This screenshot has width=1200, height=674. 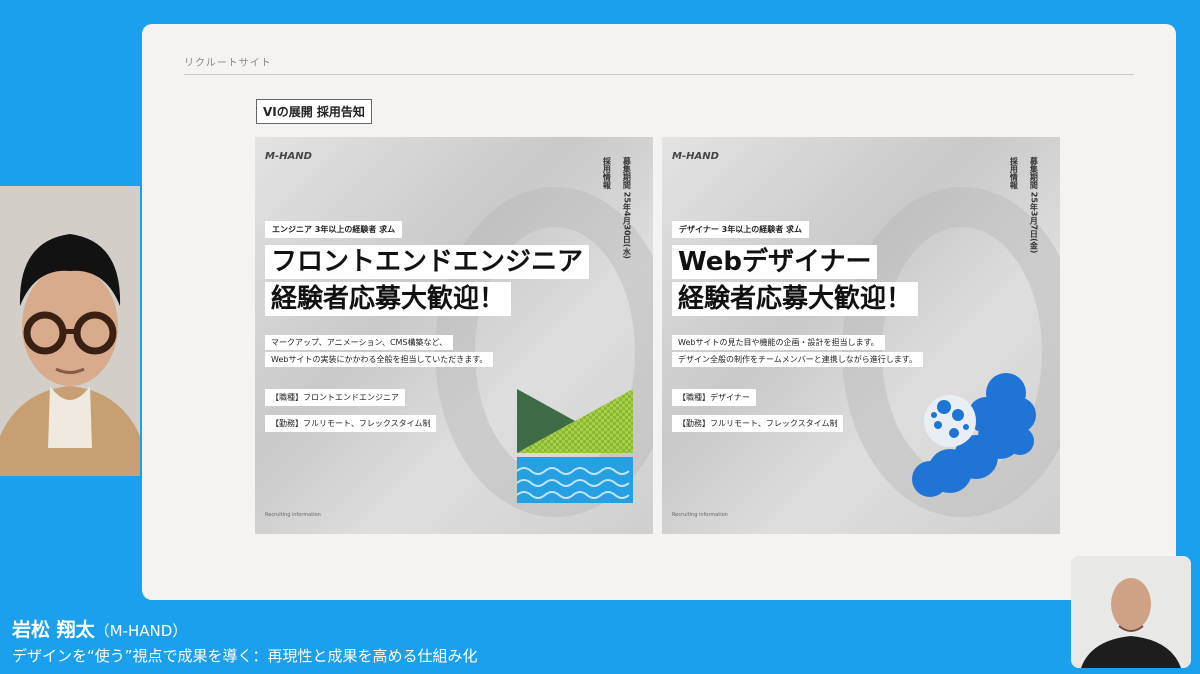 I want to click on speaker-name: 岩松 翔太（M-HAND）, so click(x=99, y=628).